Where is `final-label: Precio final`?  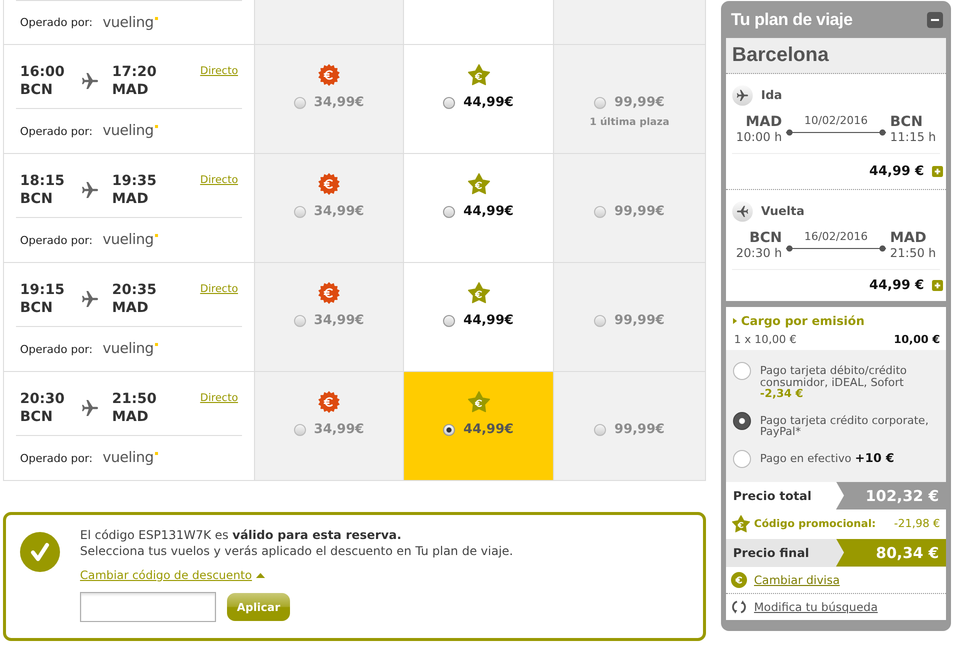
final-label: Precio final is located at coordinates (771, 553).